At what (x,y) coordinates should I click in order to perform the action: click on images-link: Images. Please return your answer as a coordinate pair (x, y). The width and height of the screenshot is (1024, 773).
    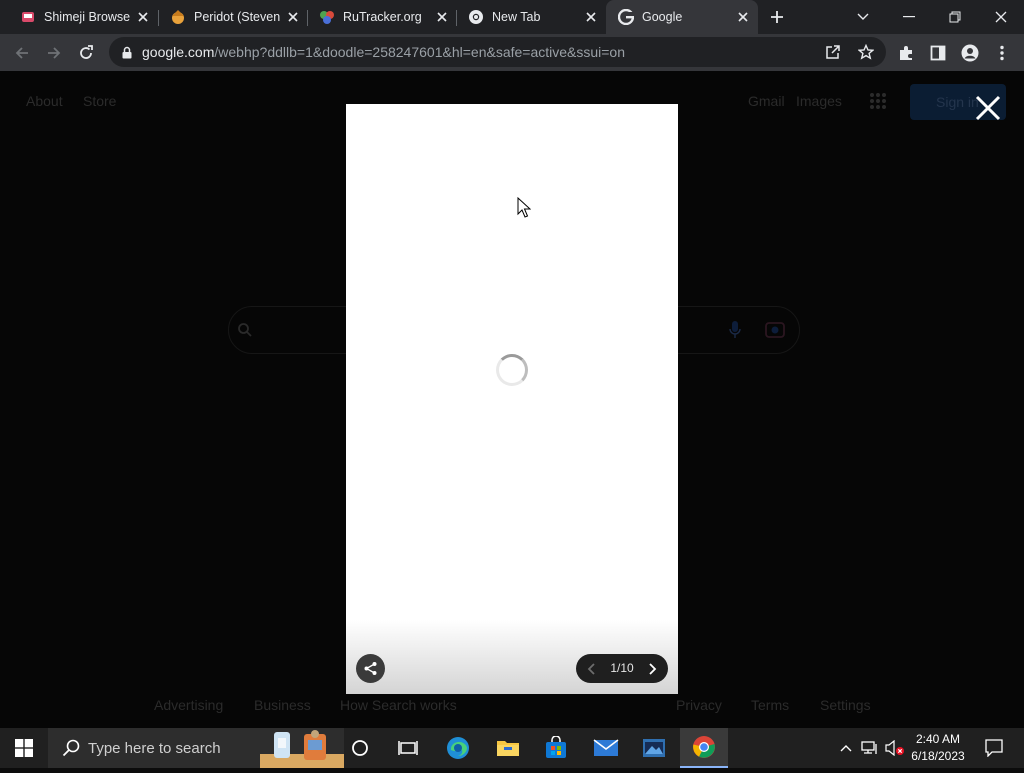
    Looking at the image, I should click on (819, 101).